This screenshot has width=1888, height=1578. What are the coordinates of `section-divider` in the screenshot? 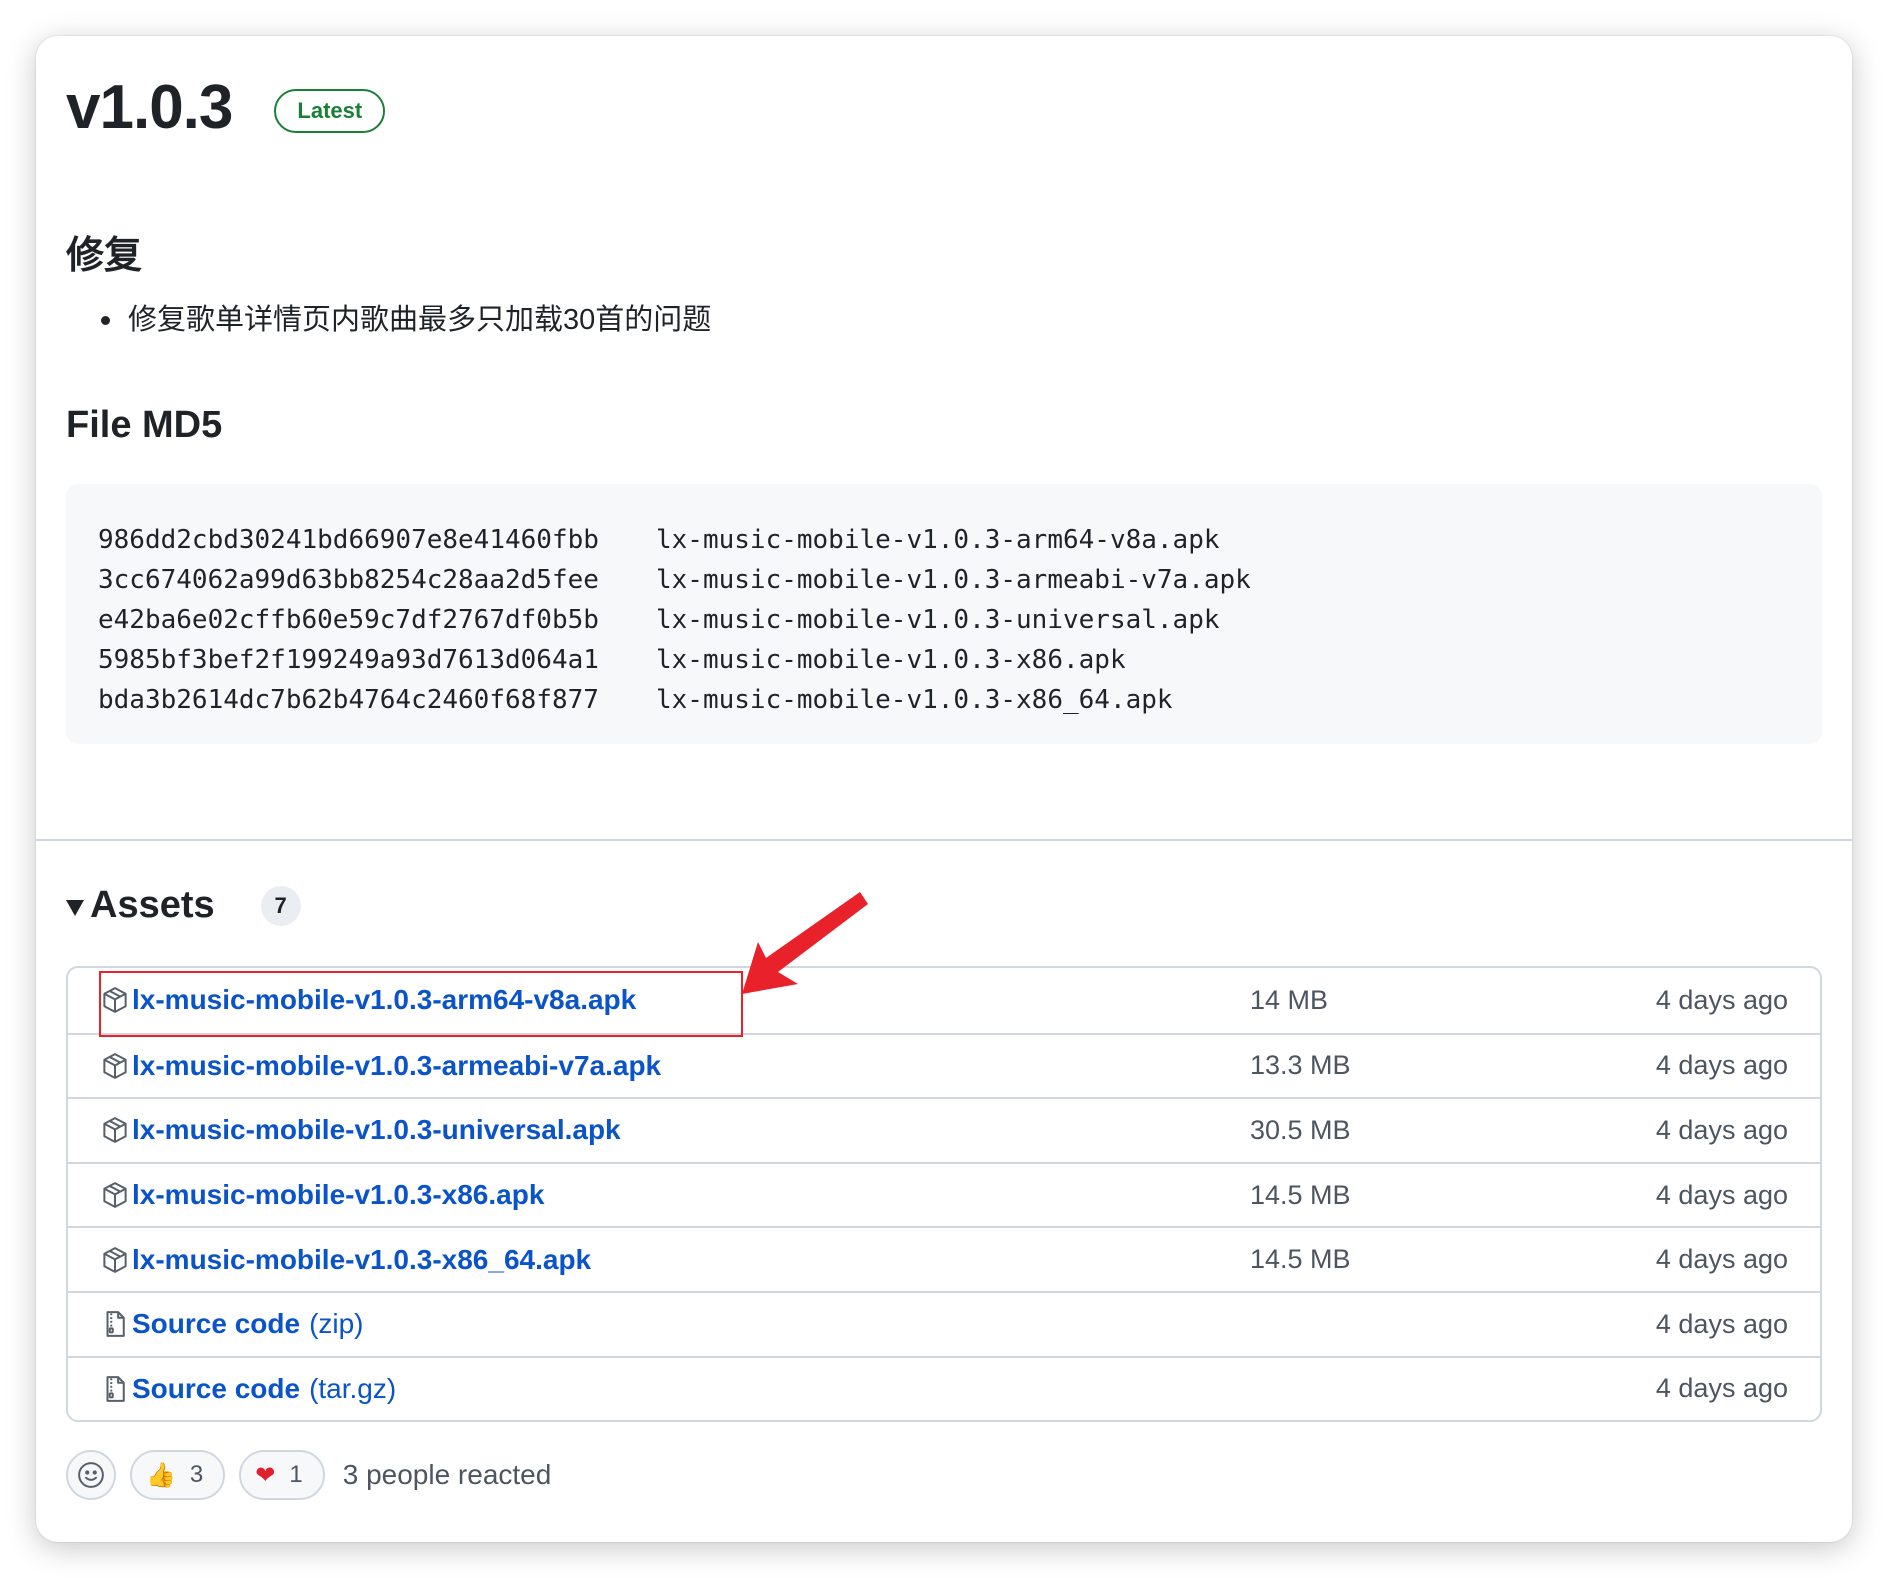 It's located at (944, 840).